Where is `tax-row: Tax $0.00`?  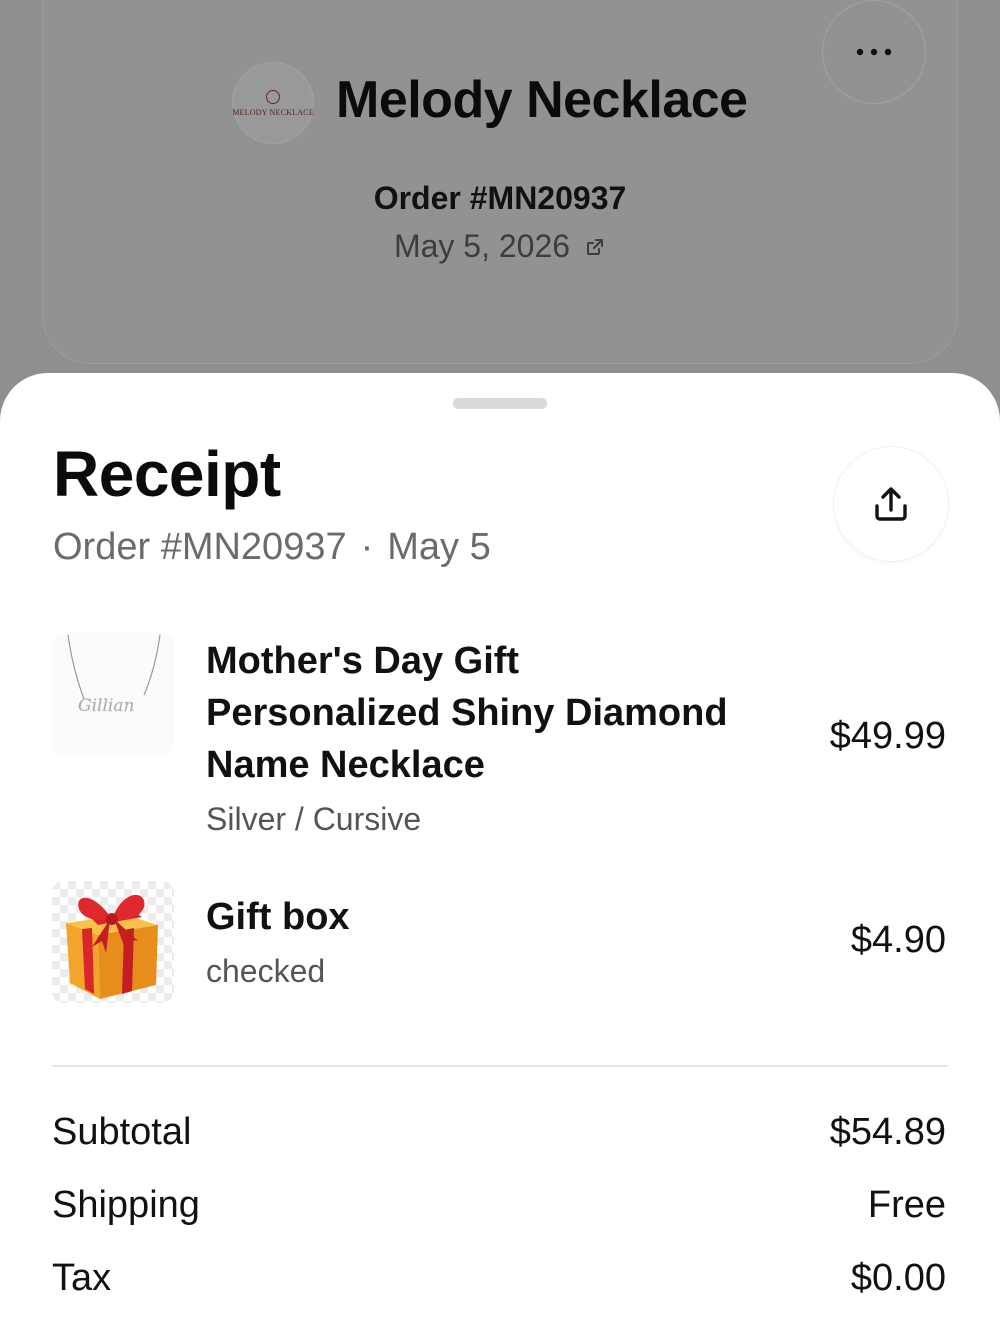
tax-row: Tax $0.00 is located at coordinates (499, 1278).